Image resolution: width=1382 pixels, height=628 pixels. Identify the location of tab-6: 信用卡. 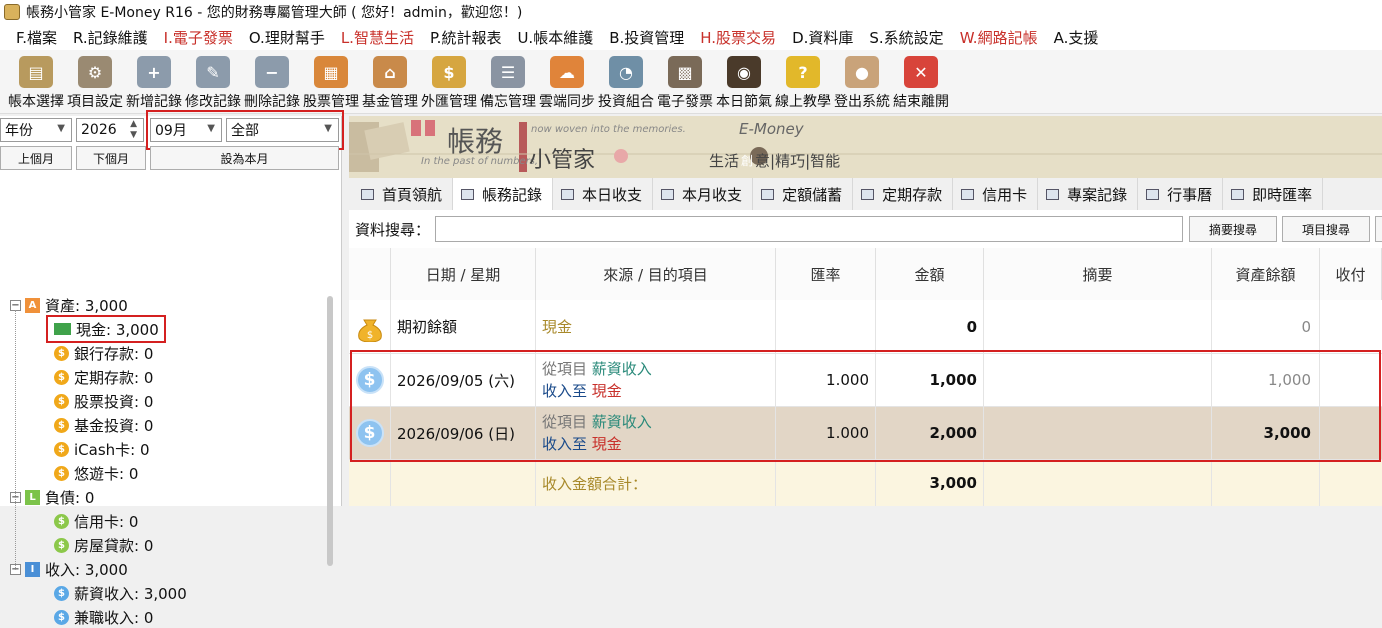
(996, 194).